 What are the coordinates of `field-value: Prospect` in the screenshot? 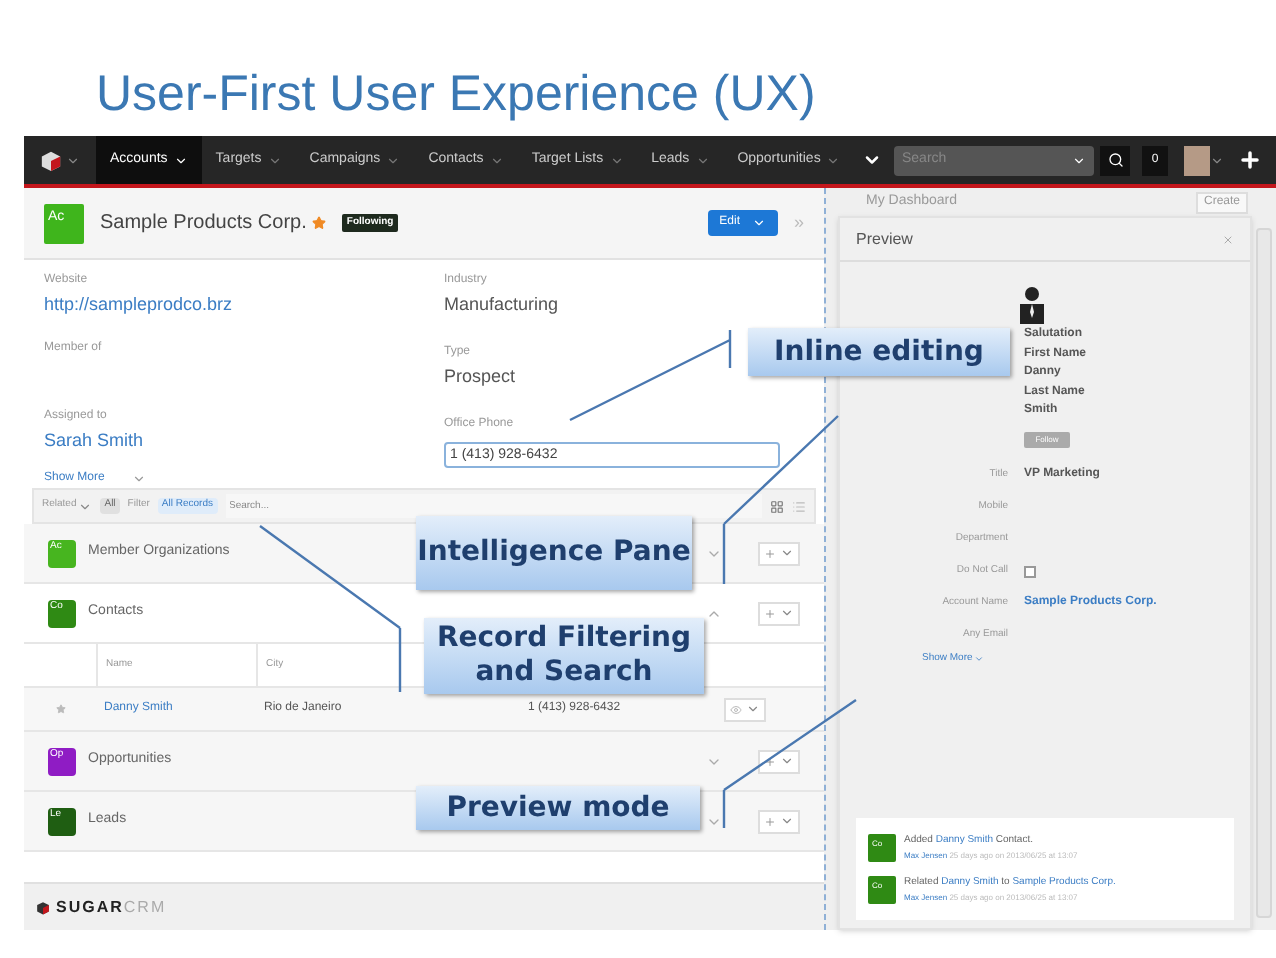 It's located at (481, 377).